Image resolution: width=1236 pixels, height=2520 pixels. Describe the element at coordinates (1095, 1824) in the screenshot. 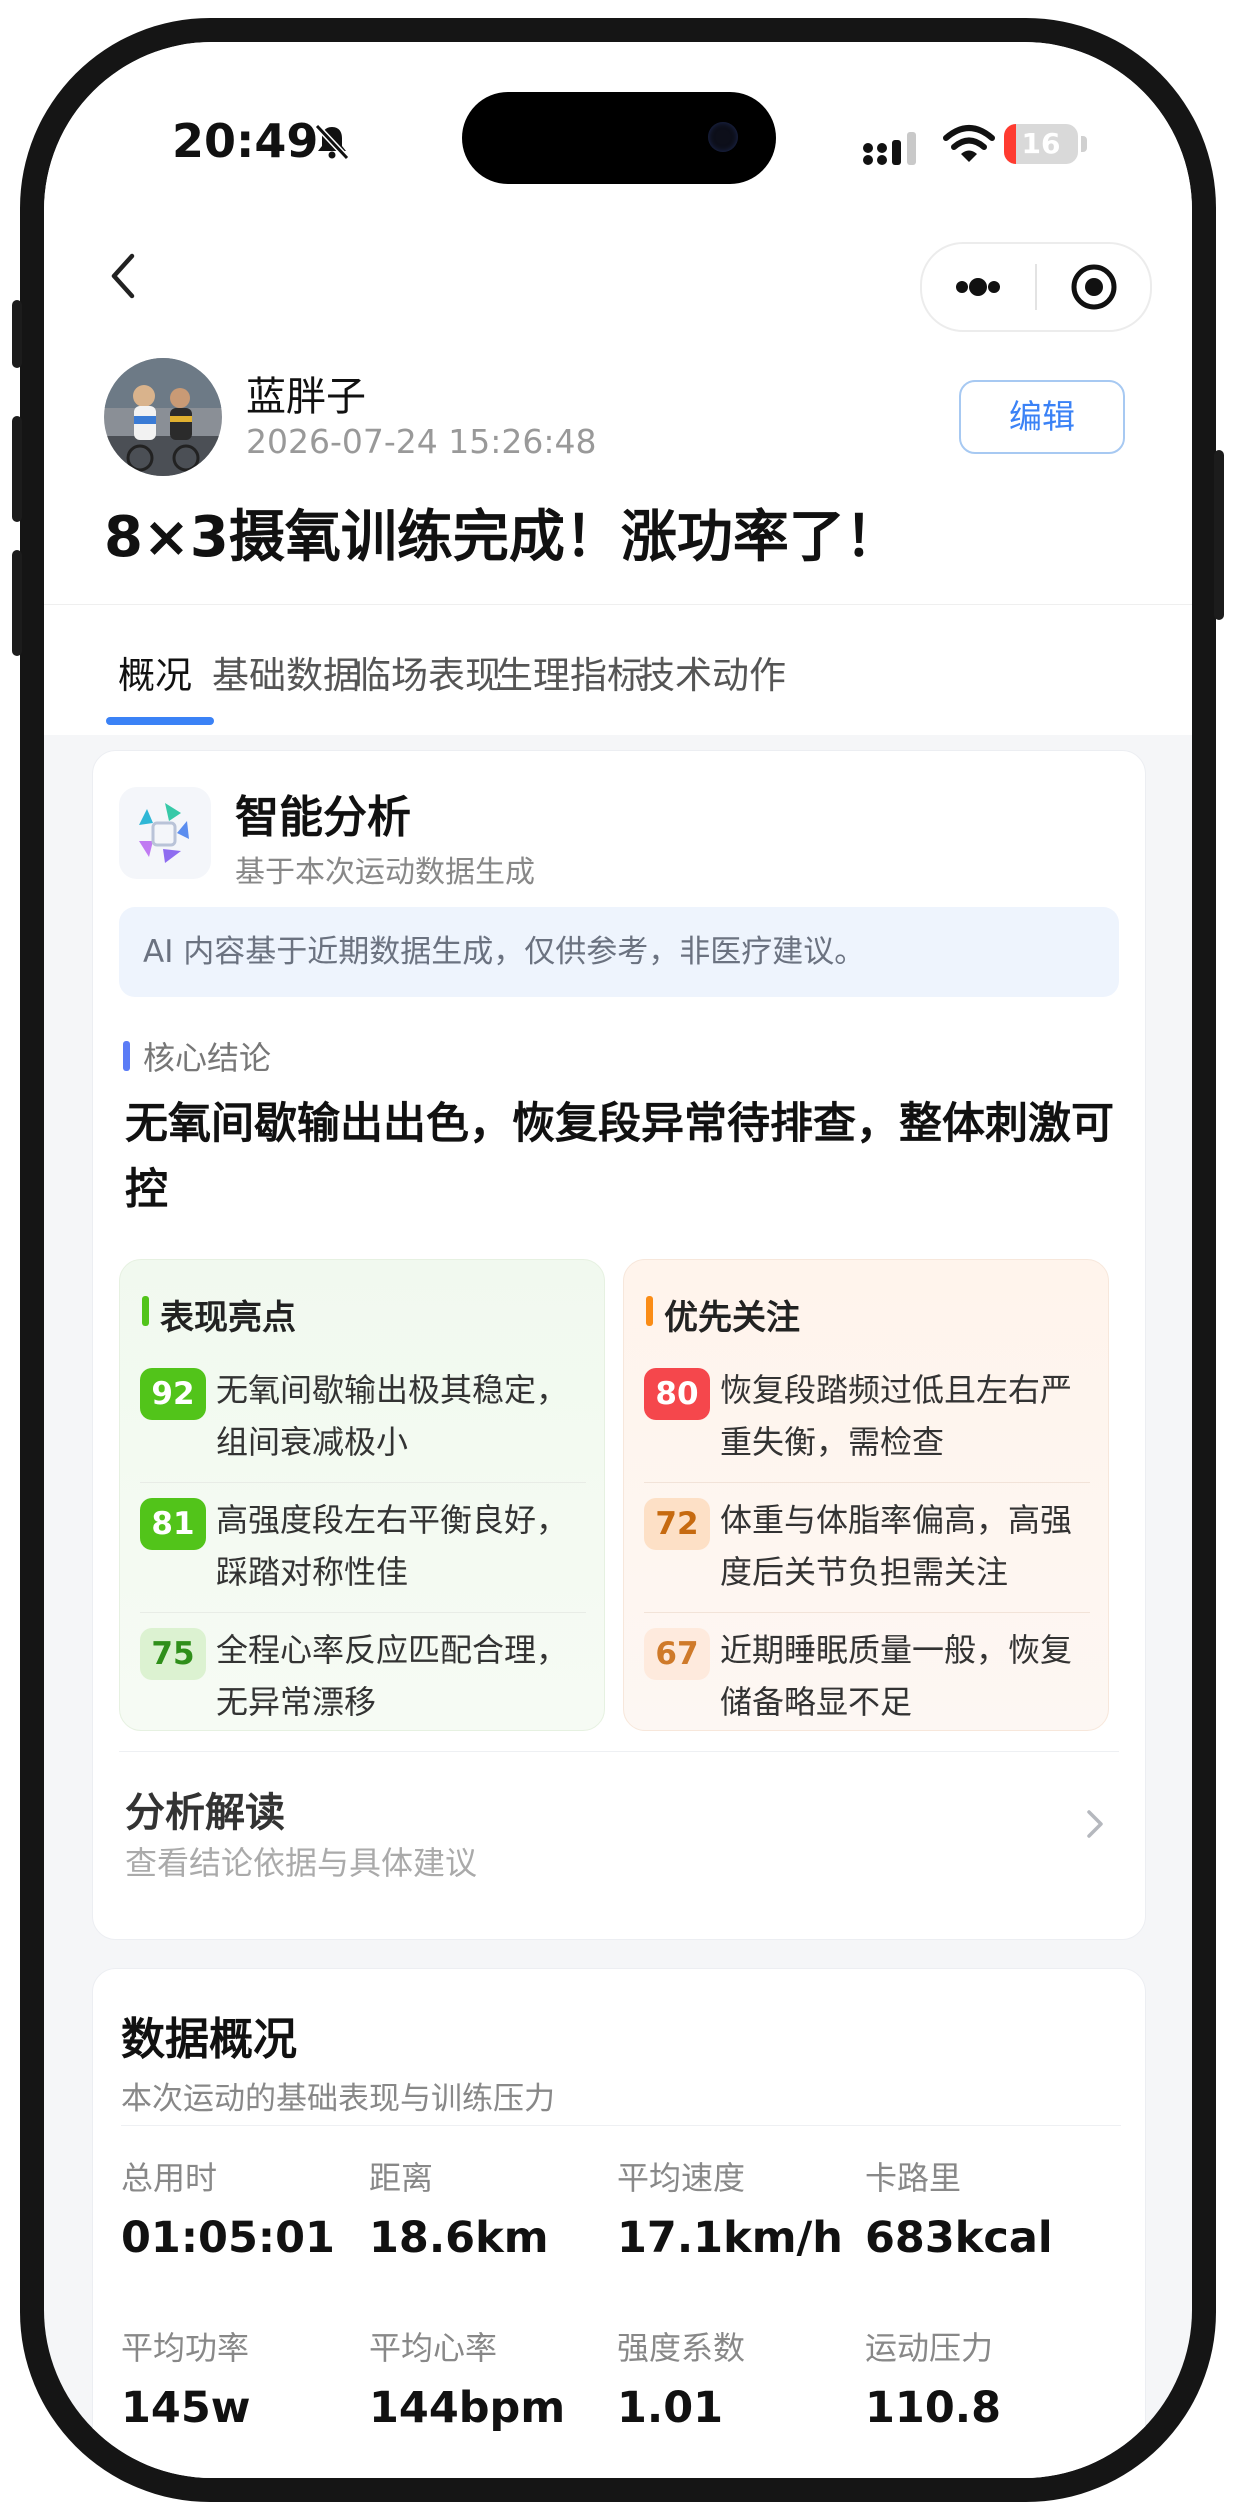

I see `chevron-right-icon` at that location.